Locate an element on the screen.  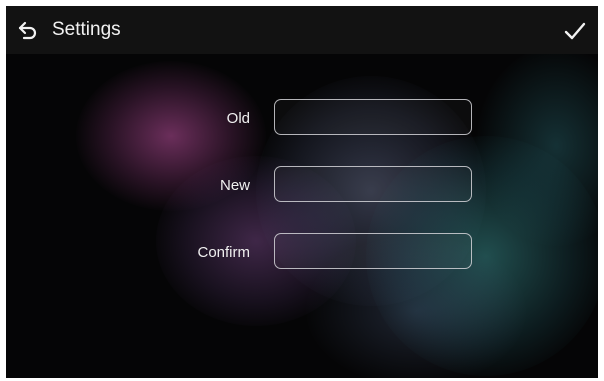
old-label: Old is located at coordinates (238, 118).